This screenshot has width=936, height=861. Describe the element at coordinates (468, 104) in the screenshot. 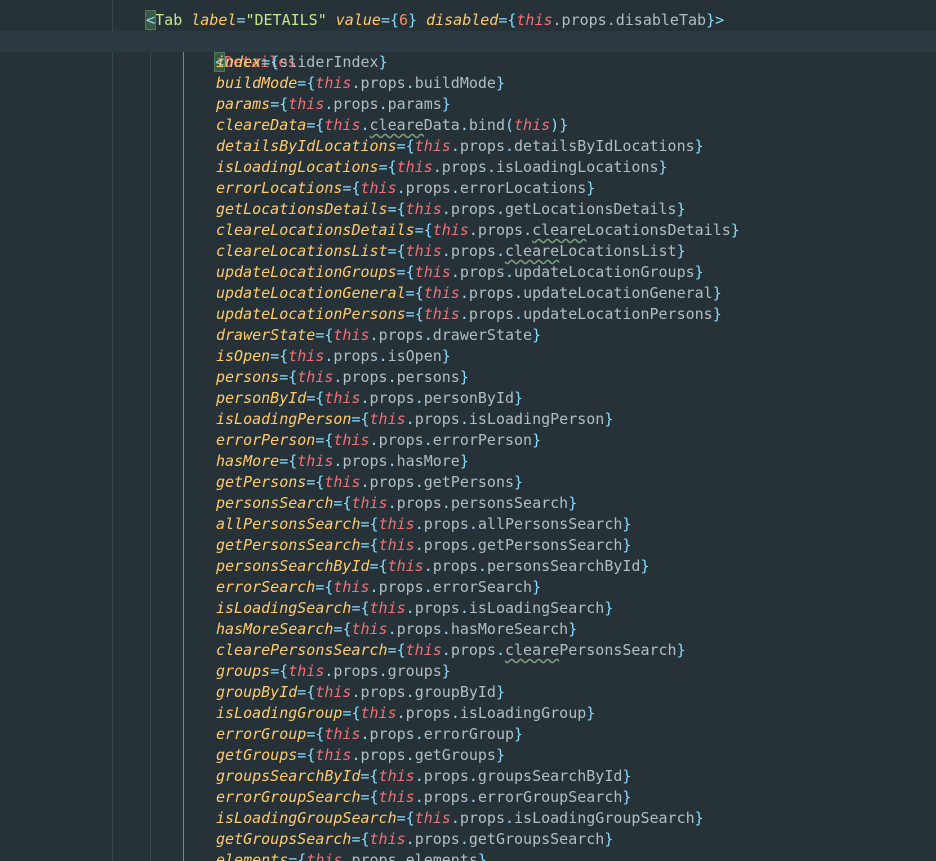

I see `code-line-prop: params={this.props.params}` at that location.